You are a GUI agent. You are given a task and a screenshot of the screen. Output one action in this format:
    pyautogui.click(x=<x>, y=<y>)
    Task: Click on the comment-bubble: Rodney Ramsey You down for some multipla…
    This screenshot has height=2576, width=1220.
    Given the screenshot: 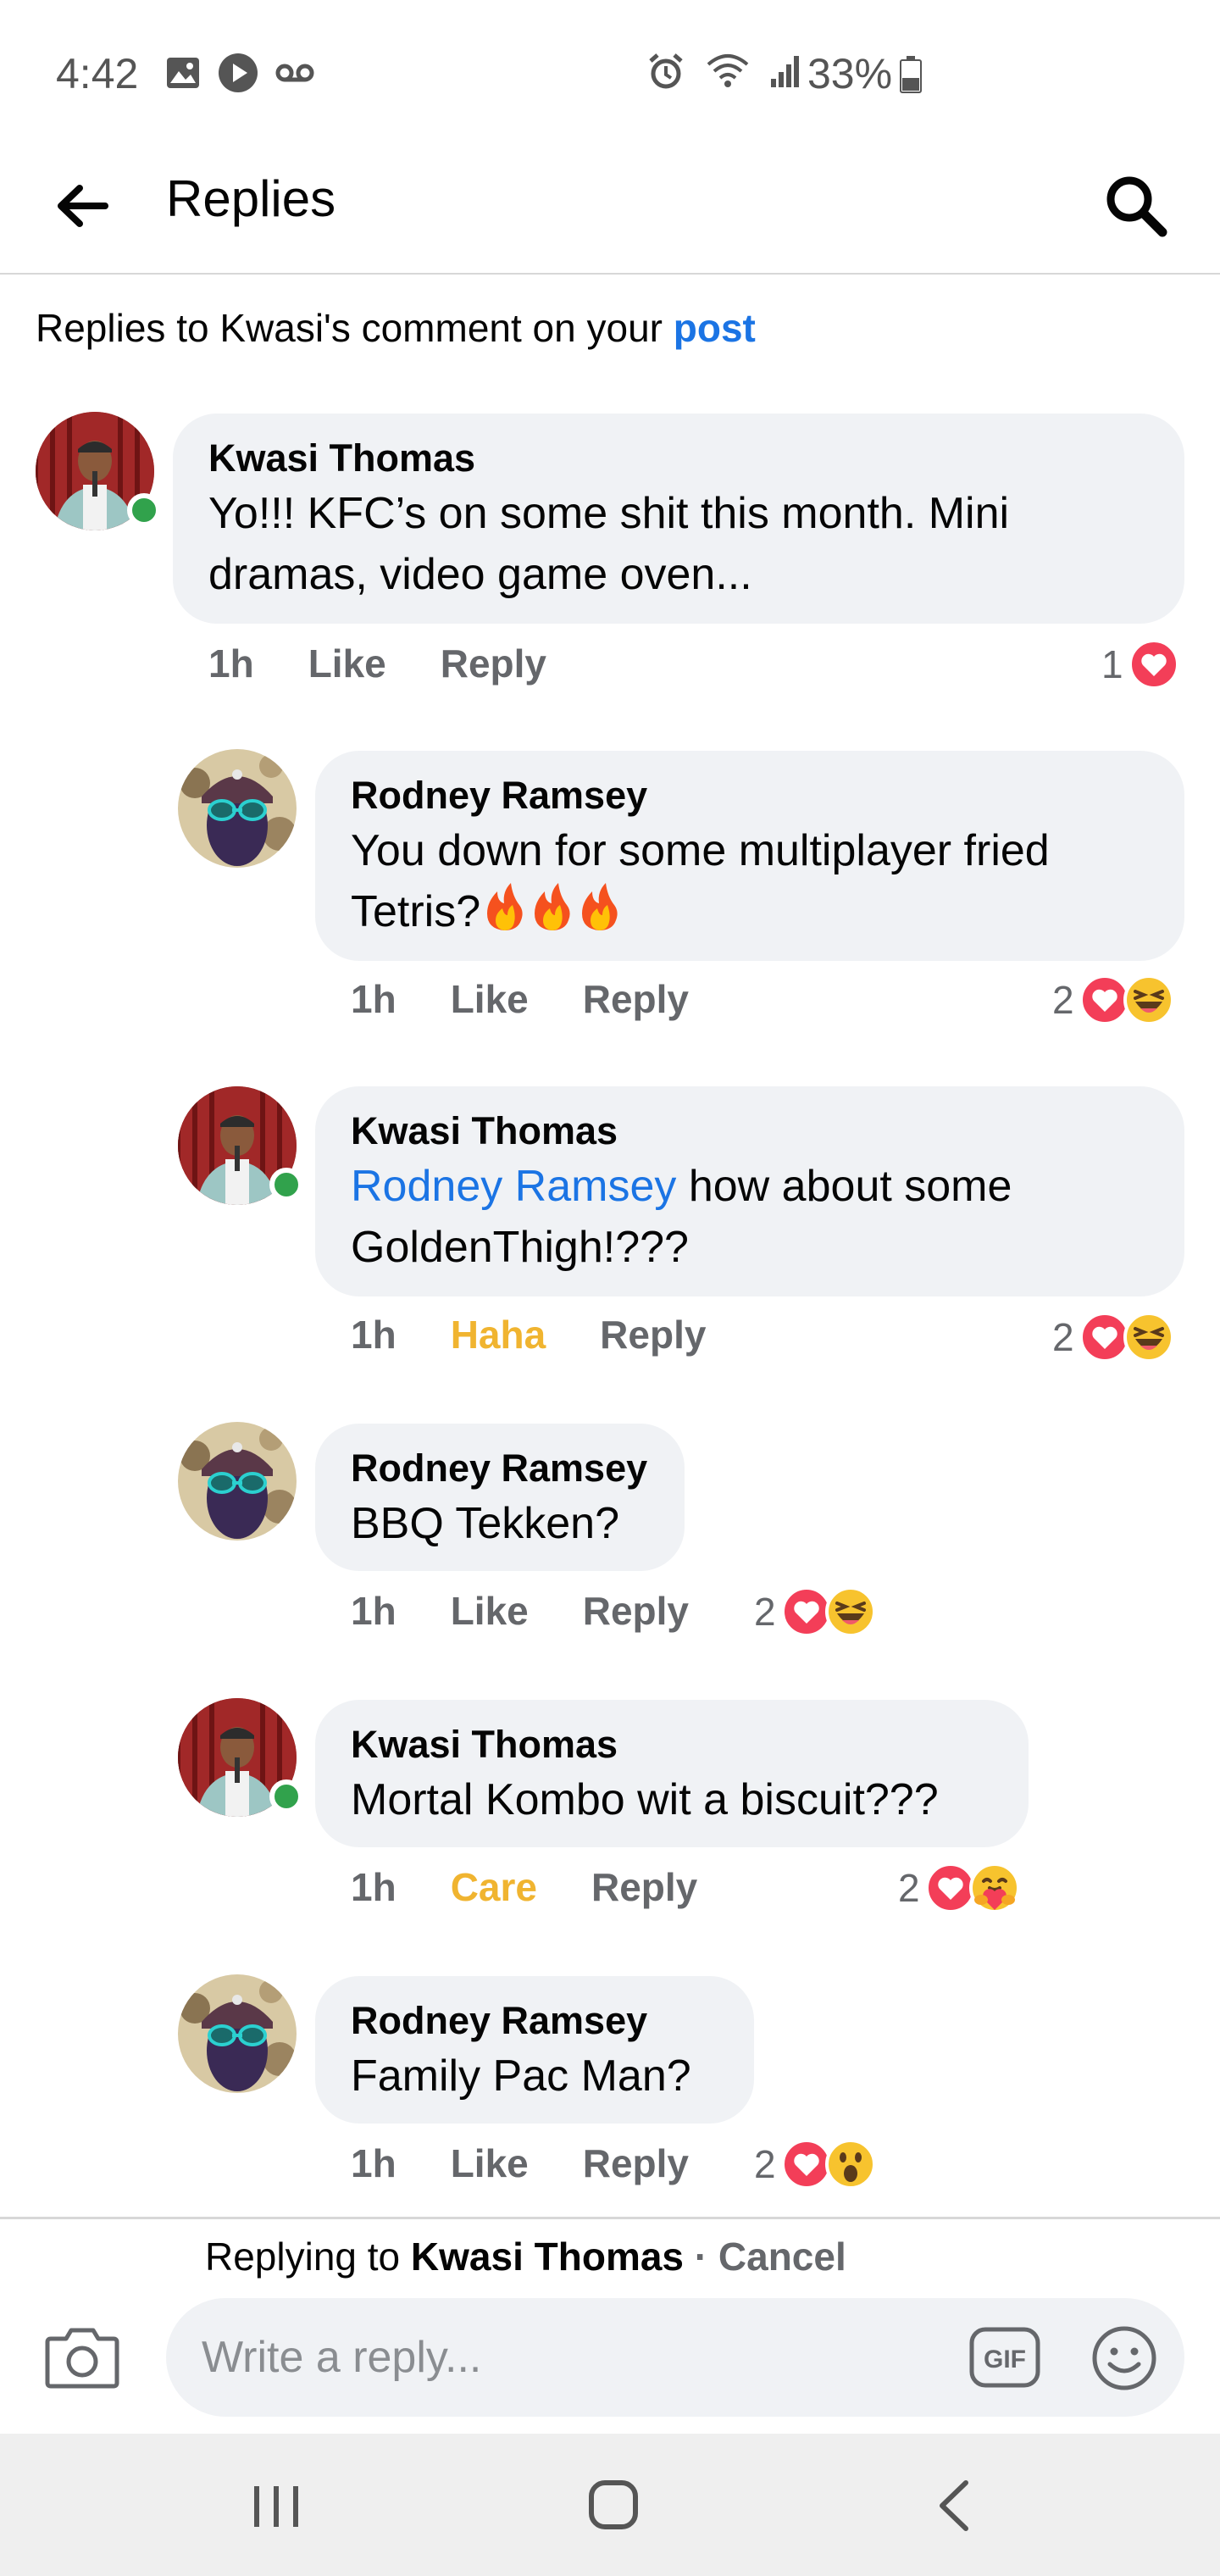 What is the action you would take?
    pyautogui.click(x=749, y=856)
    